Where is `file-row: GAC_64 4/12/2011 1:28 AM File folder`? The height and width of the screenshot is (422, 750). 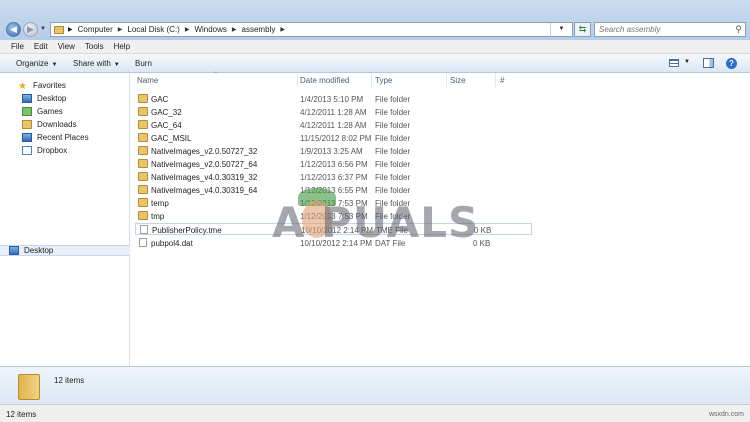 file-row: GAC_64 4/12/2011 1:28 AM File folder is located at coordinates (333, 125).